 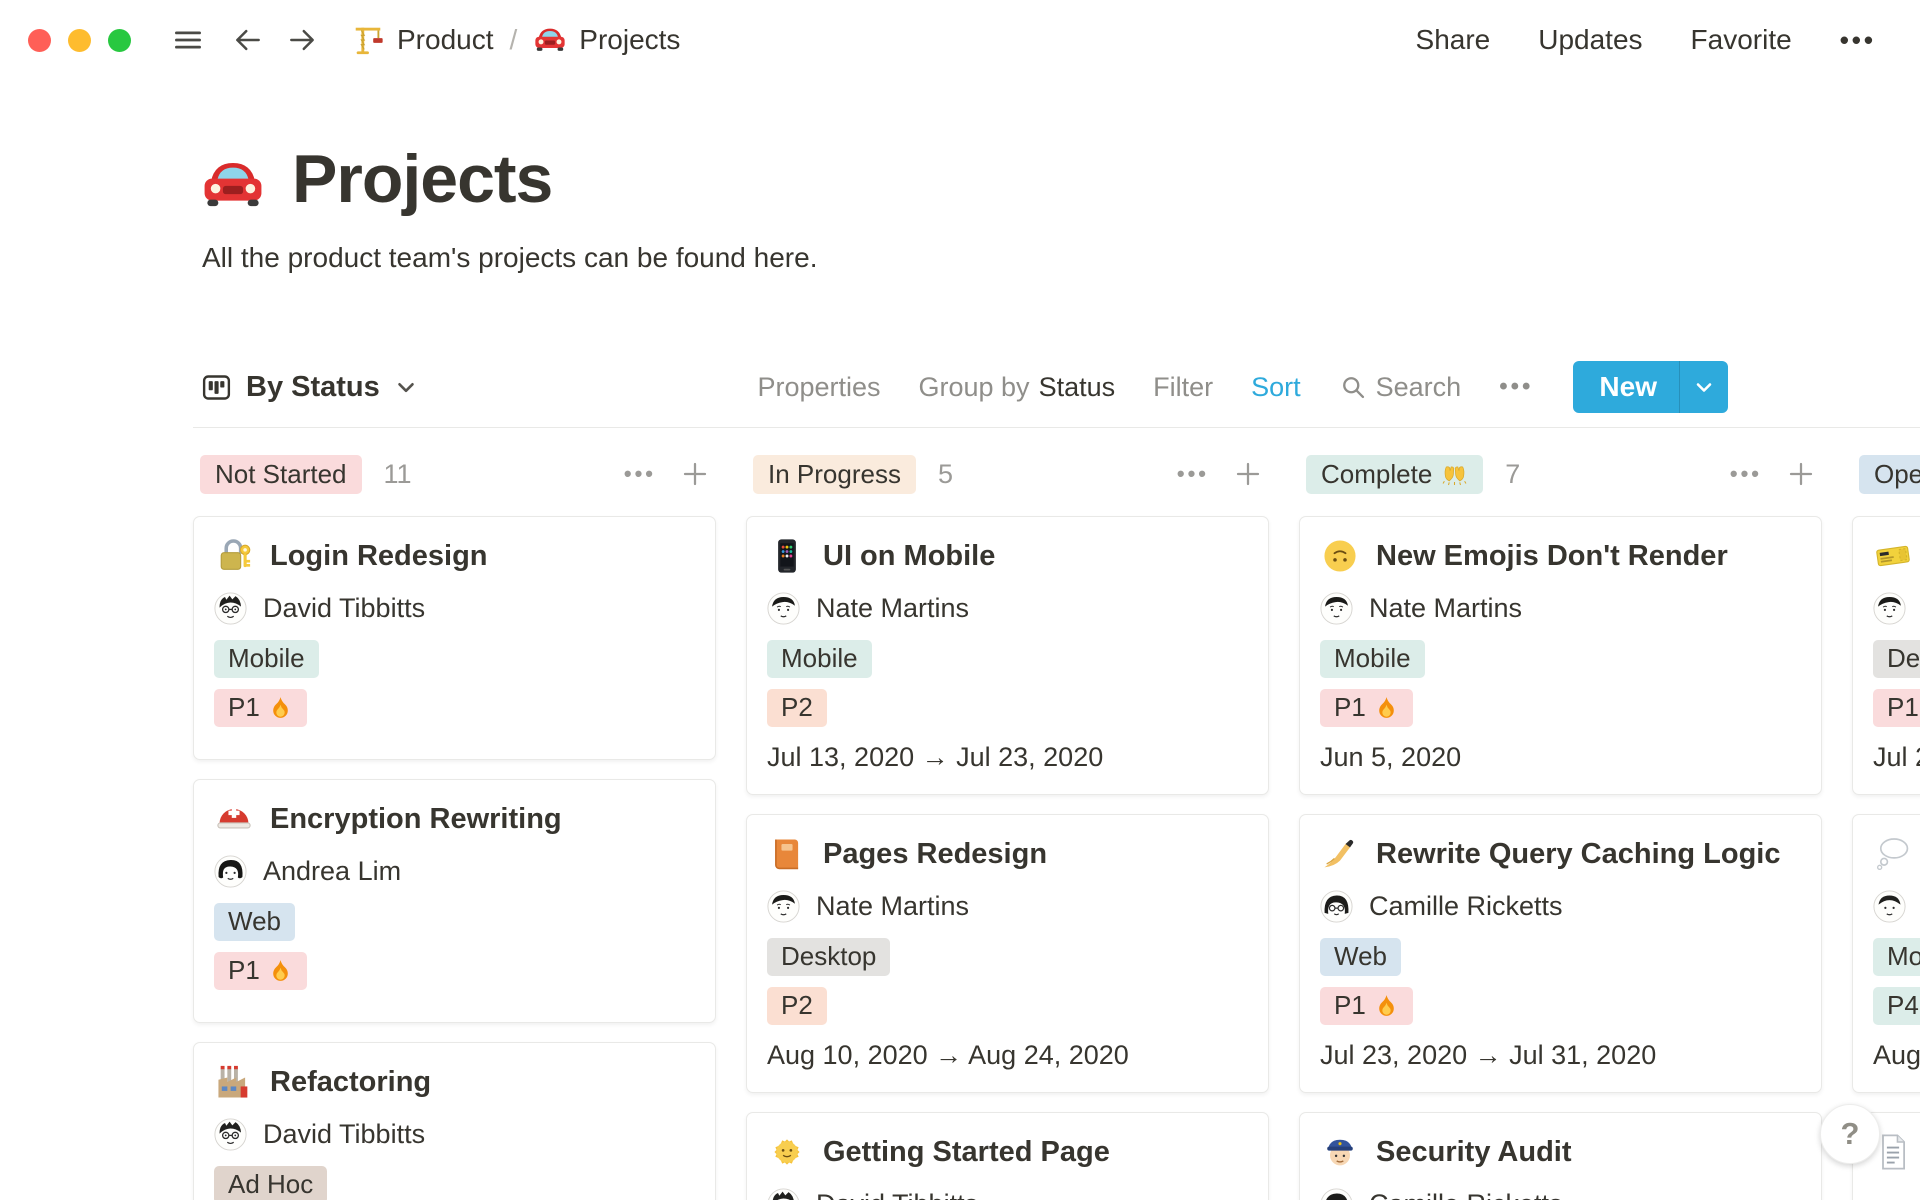 I want to click on upside-down-face-icon, so click(x=1340, y=556).